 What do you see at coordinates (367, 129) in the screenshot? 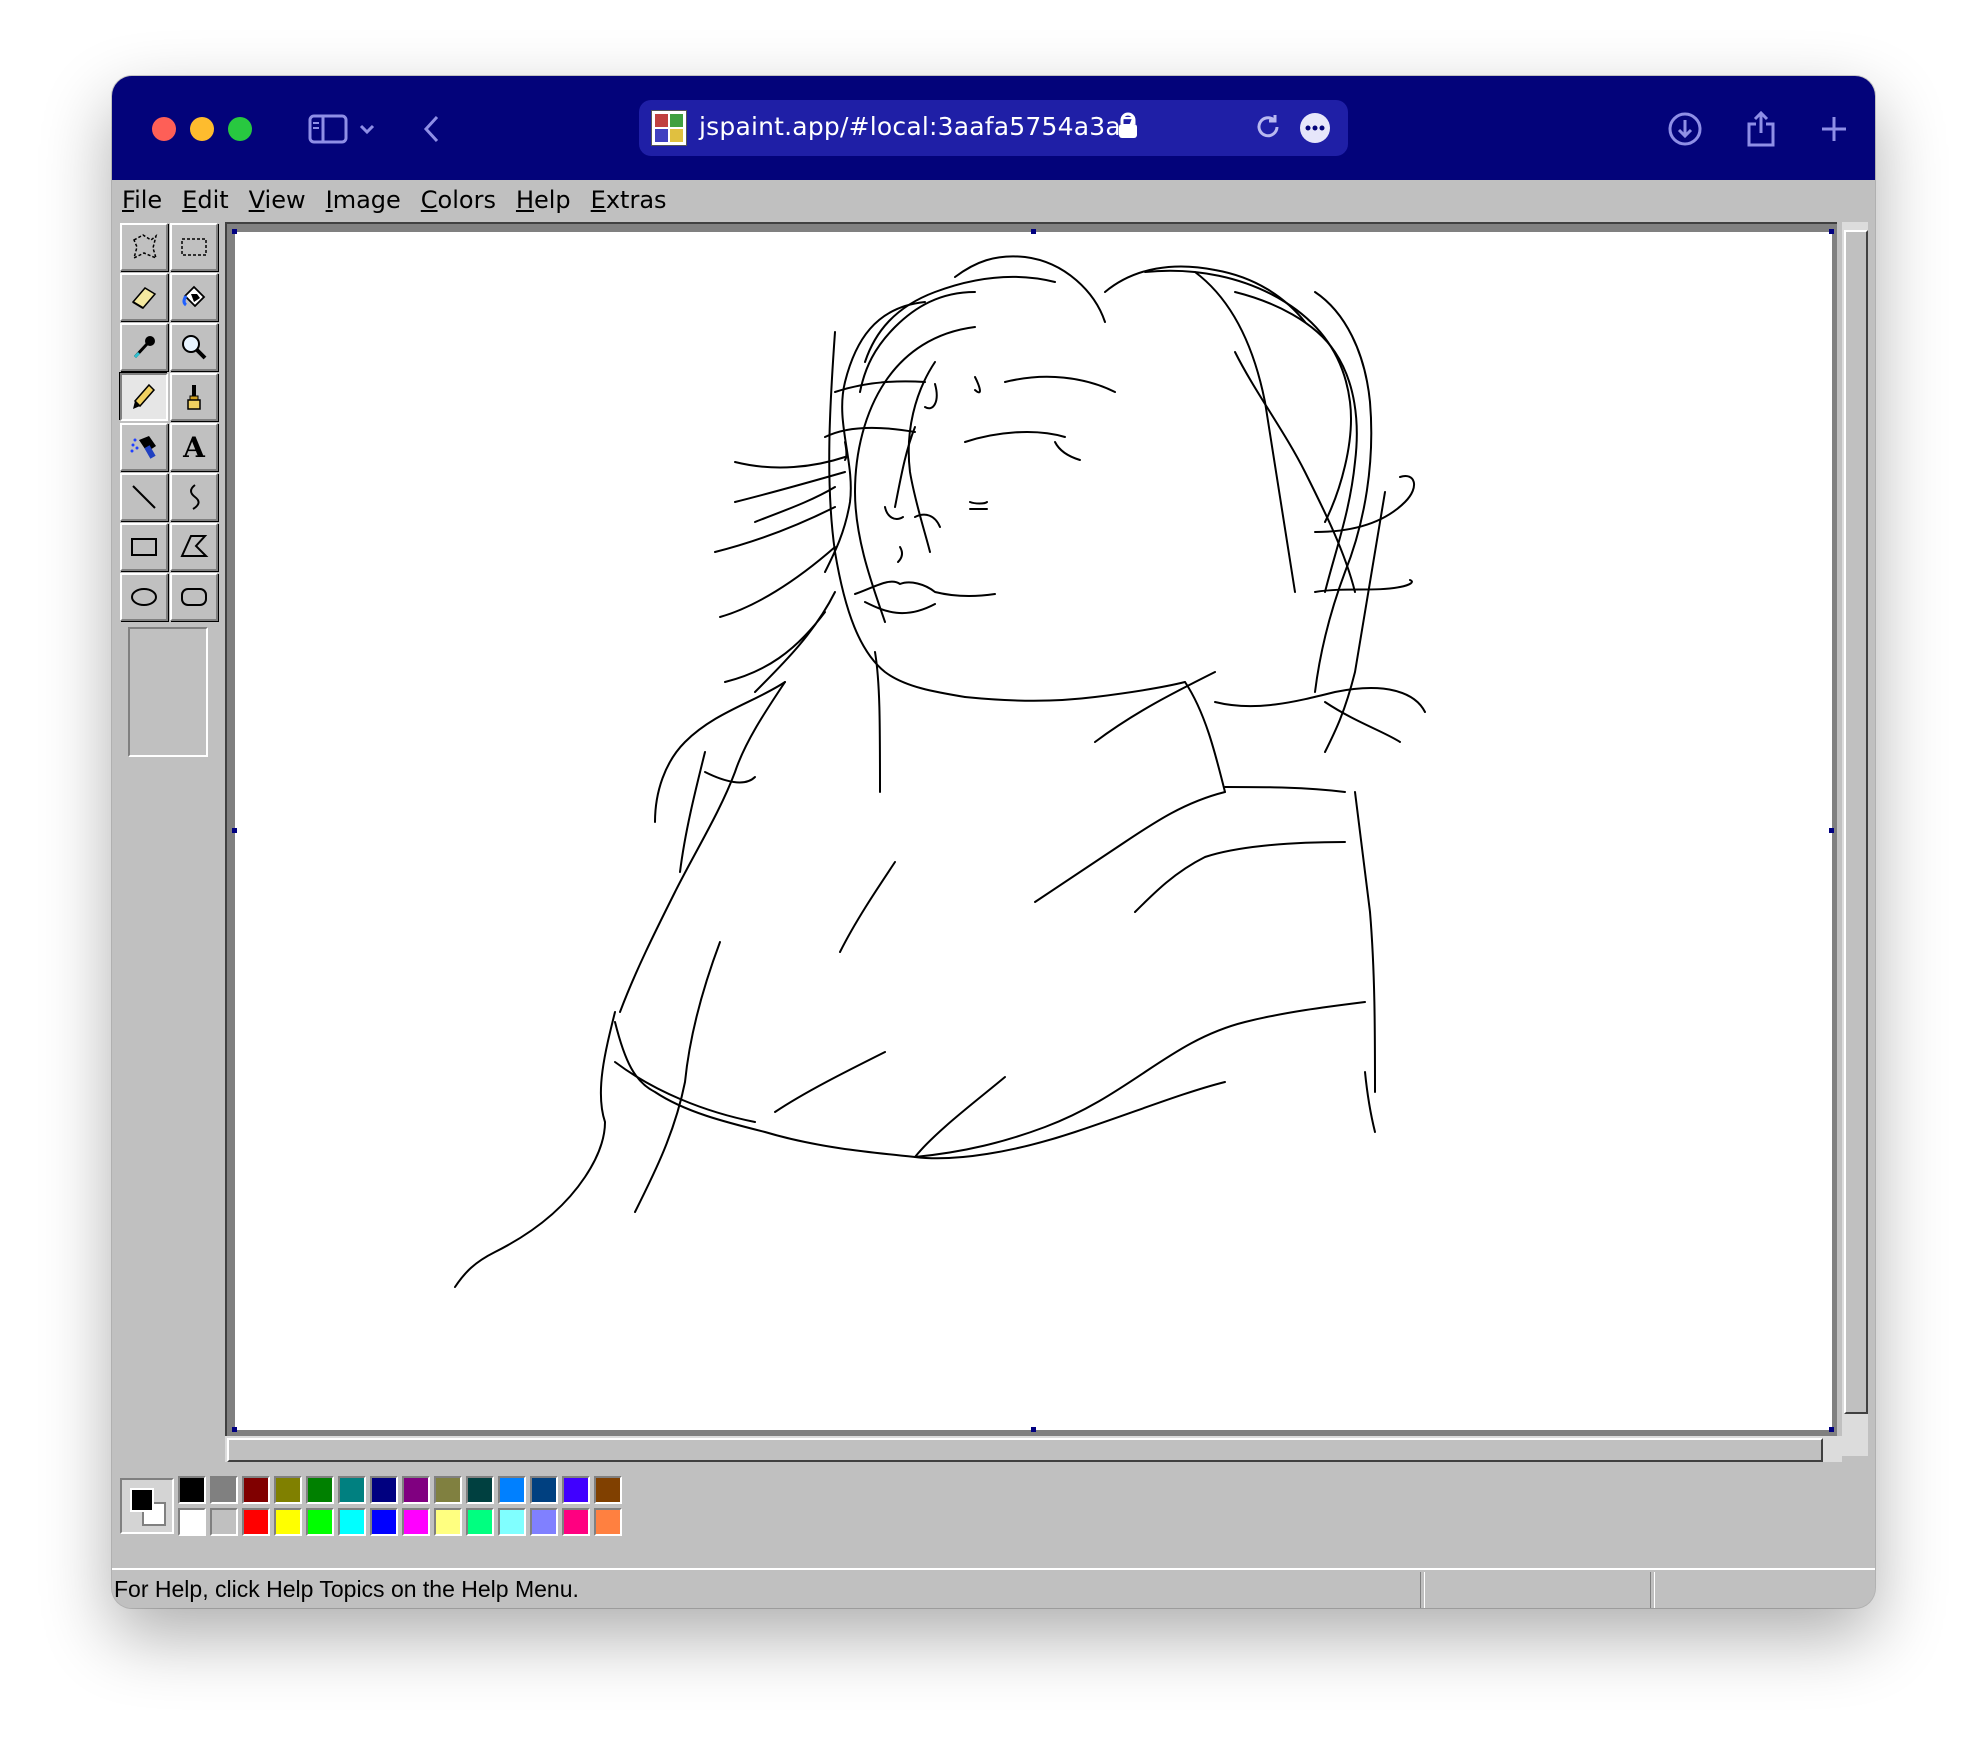
I see `chevron-down-icon` at bounding box center [367, 129].